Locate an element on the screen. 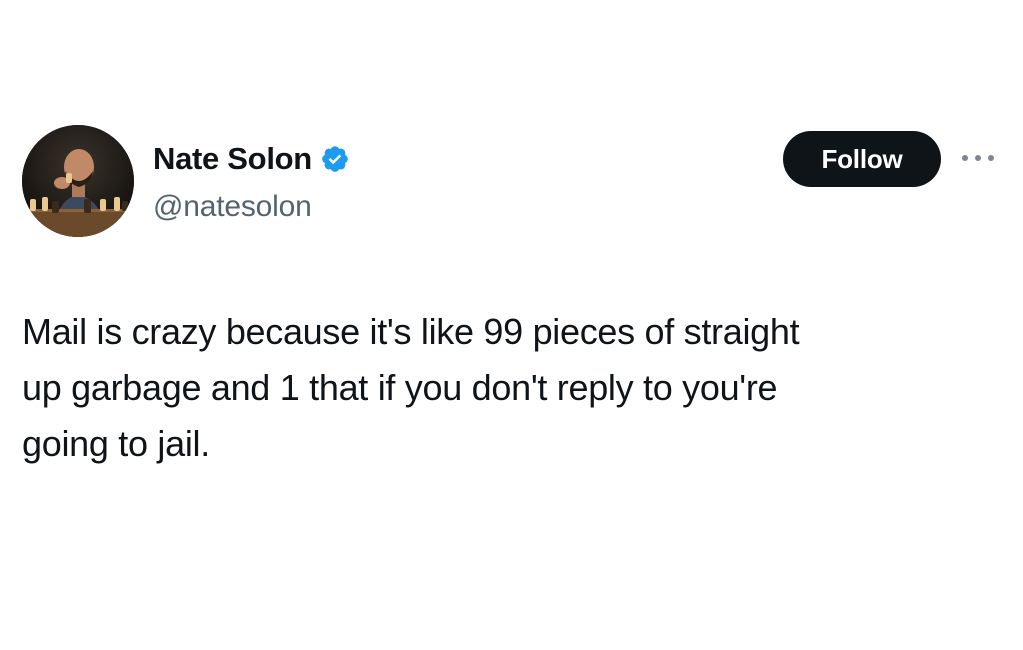 The height and width of the screenshot is (650, 1023). verified-badge-icon is located at coordinates (335, 159).